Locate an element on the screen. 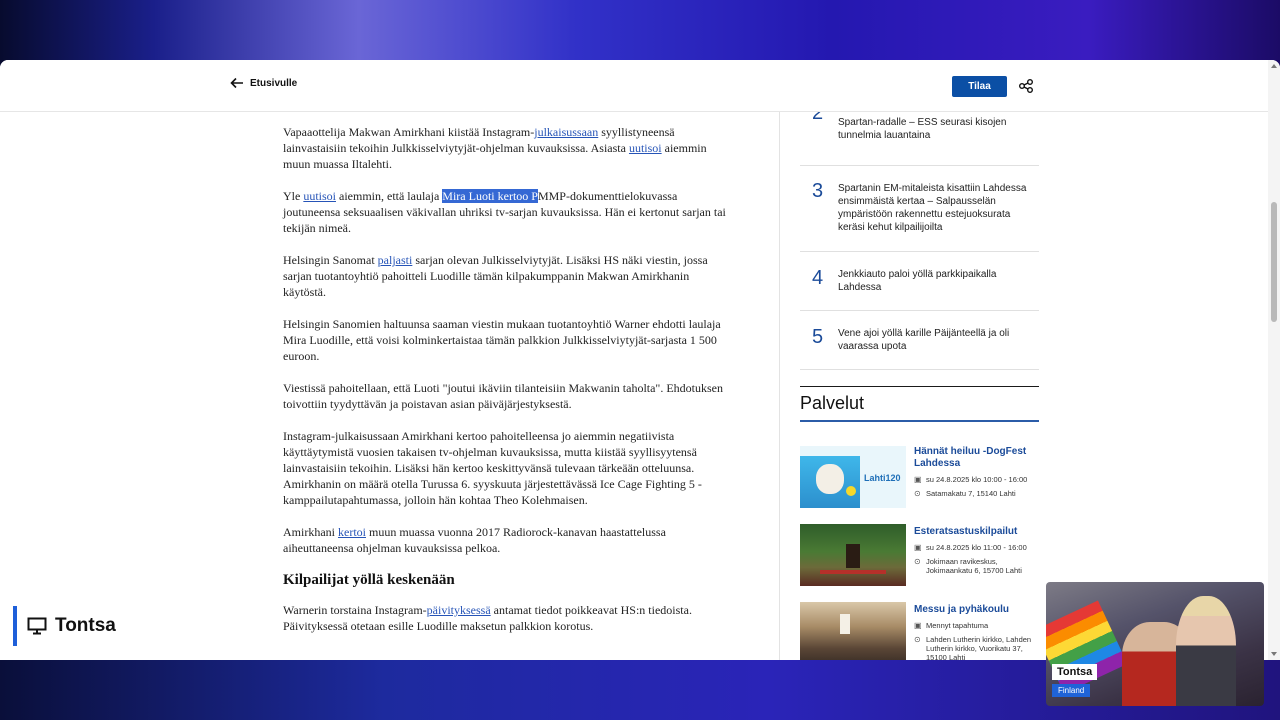  cam-name-label: Tontsa is located at coordinates (1075, 672).